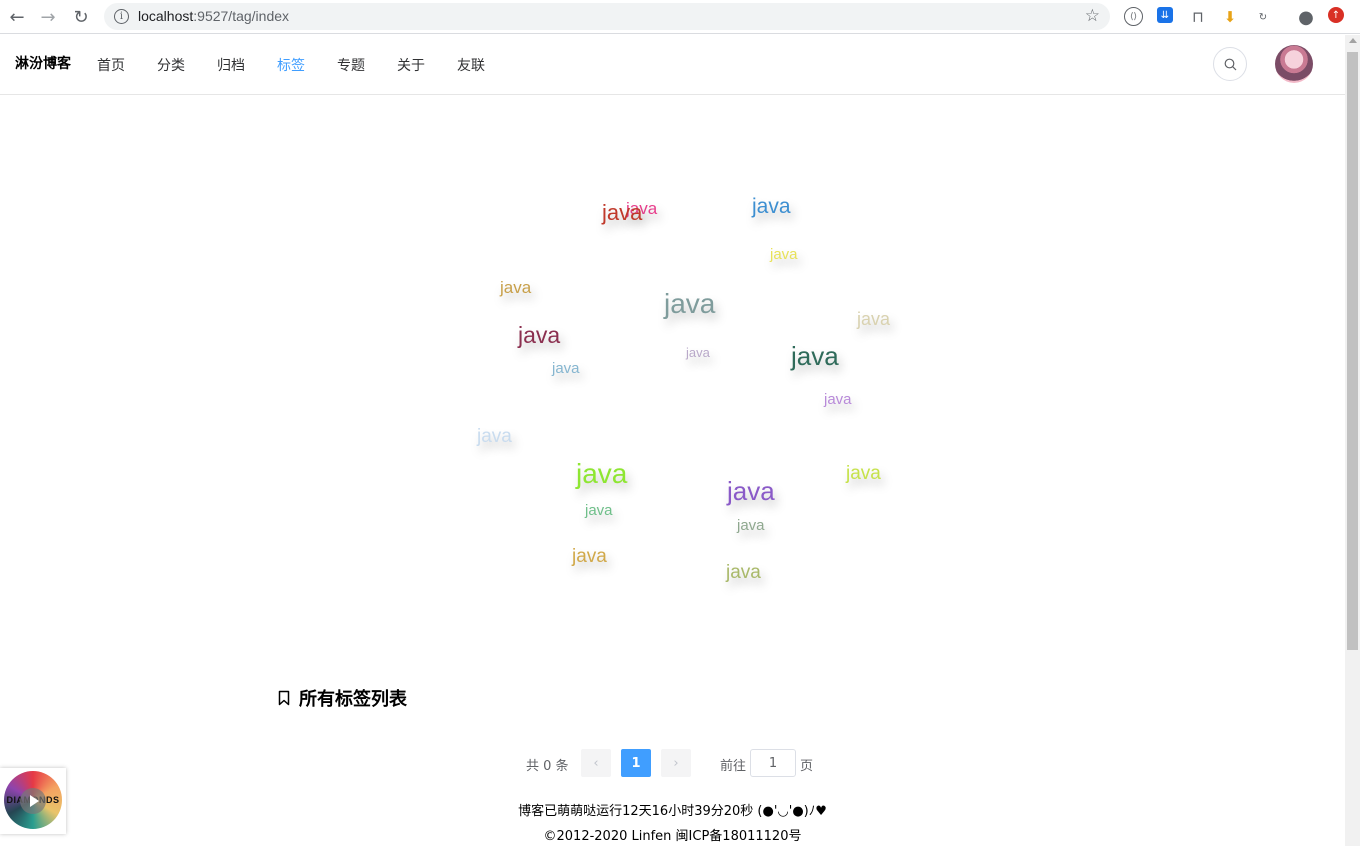  What do you see at coordinates (773, 763) in the screenshot?
I see `goto-page-input` at bounding box center [773, 763].